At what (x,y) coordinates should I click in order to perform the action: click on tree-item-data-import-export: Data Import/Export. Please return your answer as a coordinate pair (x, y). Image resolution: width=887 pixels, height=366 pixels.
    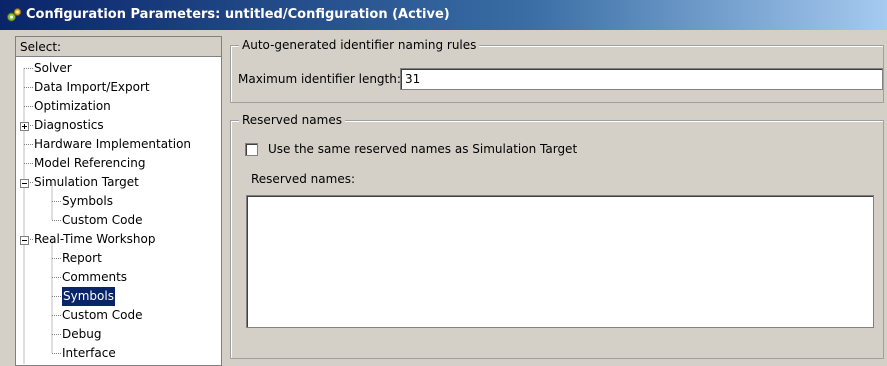
    Looking at the image, I should click on (92, 87).